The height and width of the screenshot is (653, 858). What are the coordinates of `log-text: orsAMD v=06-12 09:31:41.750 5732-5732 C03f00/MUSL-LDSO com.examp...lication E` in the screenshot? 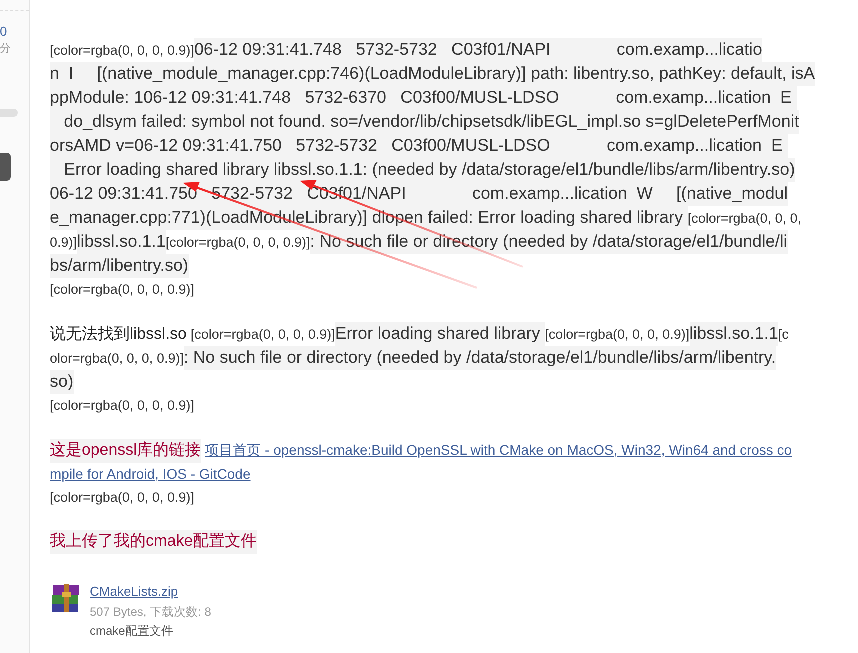 It's located at (419, 146).